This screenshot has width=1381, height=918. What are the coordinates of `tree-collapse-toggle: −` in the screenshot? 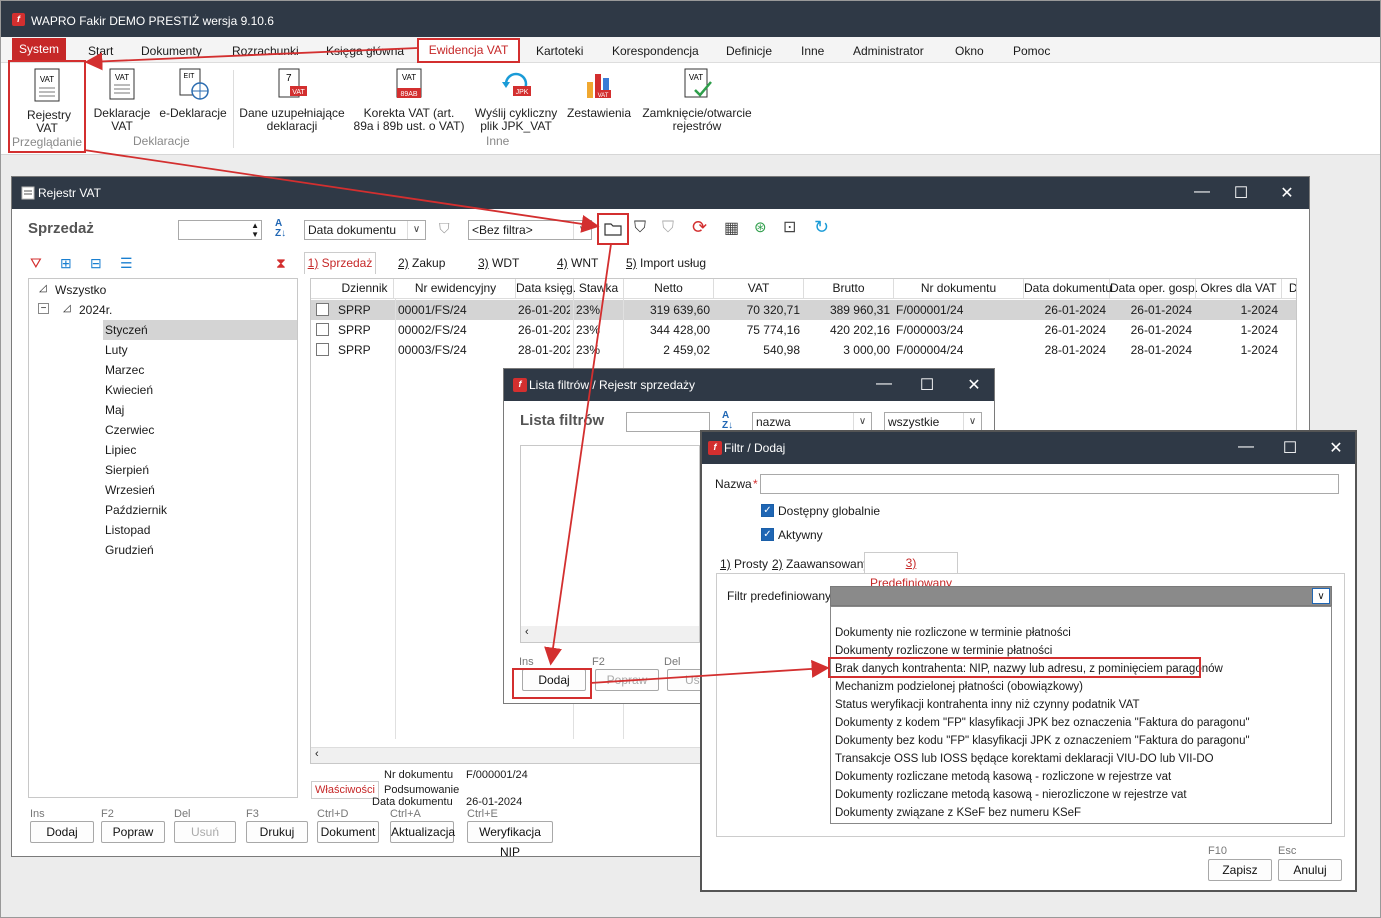 It's located at (43, 308).